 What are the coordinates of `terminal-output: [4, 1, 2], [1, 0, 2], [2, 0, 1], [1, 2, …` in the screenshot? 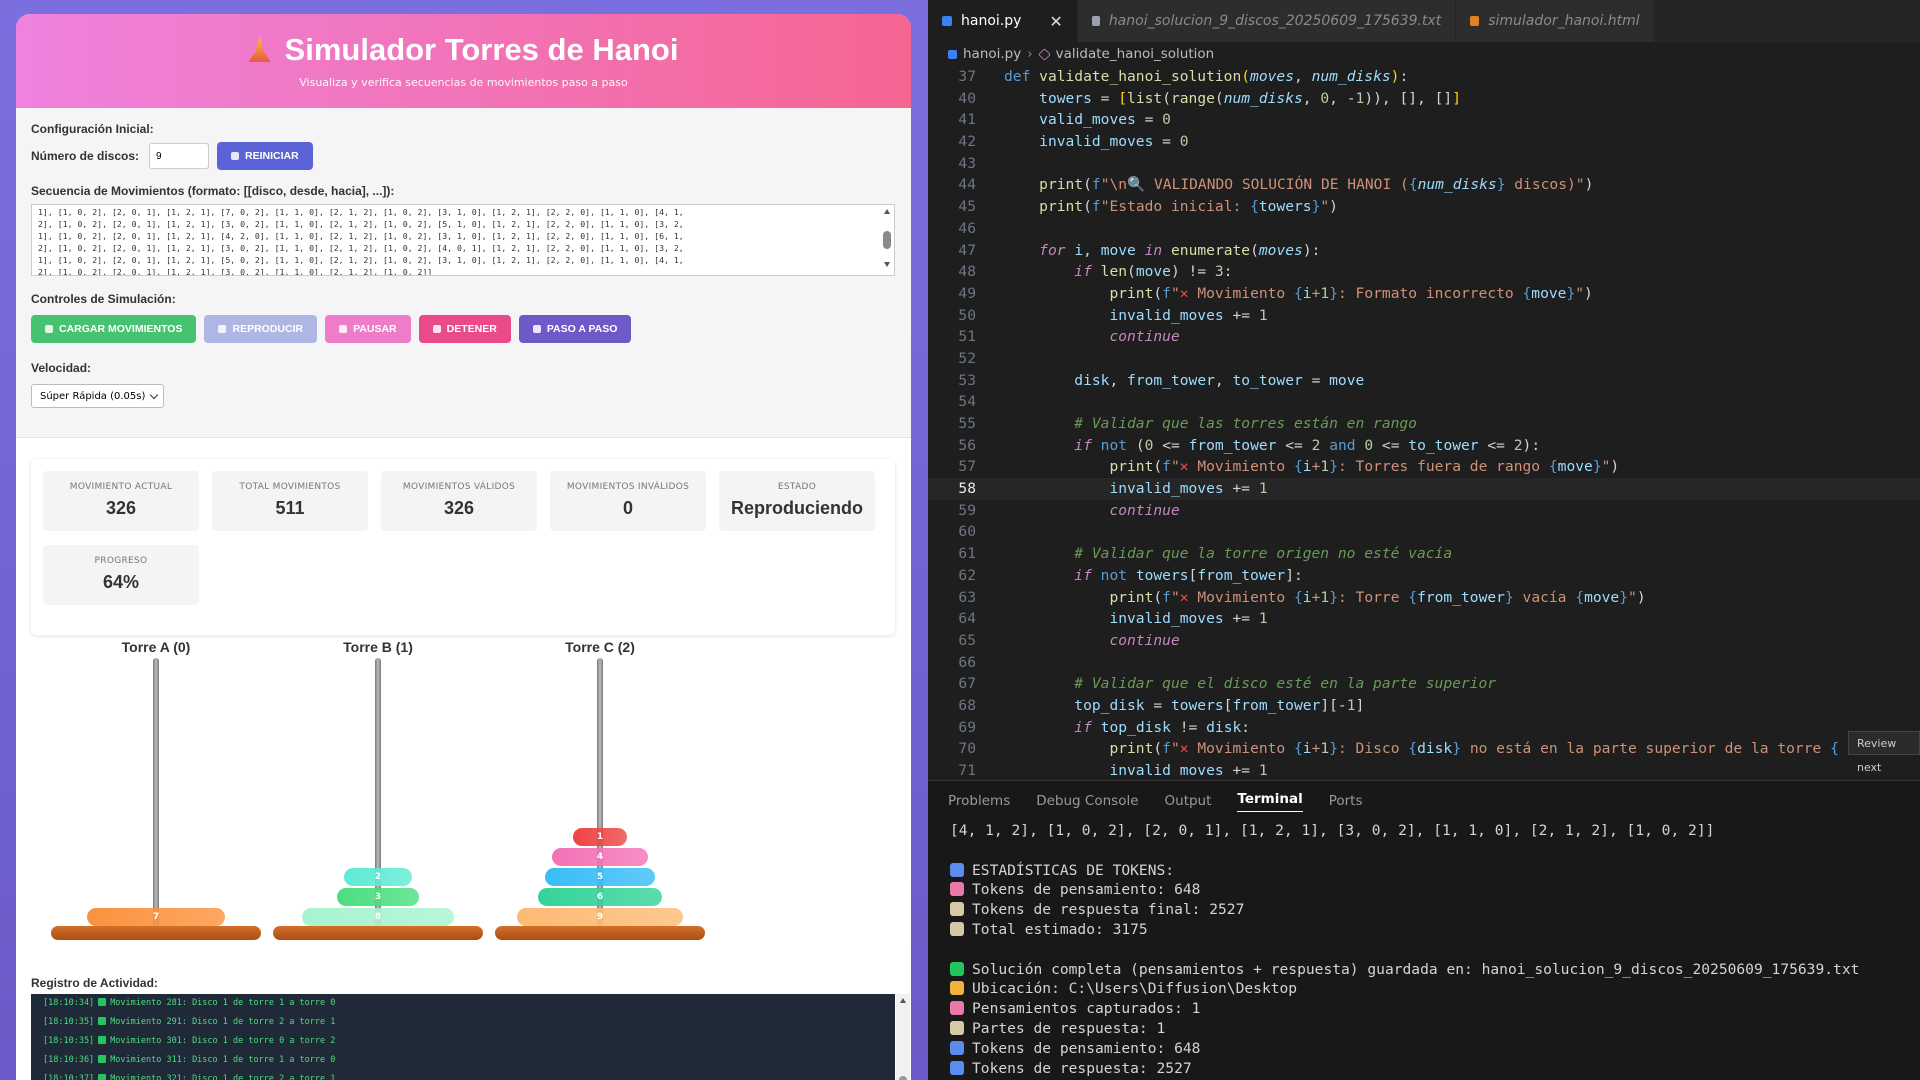 It's located at (1424, 949).